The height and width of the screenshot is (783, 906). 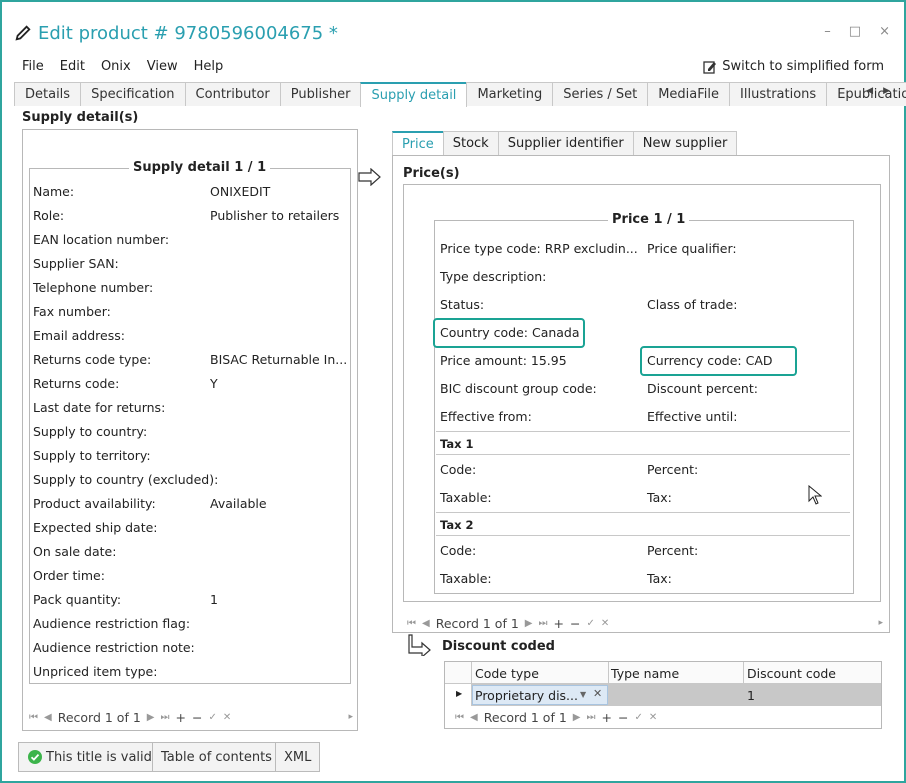 I want to click on menu-view: View, so click(x=162, y=66).